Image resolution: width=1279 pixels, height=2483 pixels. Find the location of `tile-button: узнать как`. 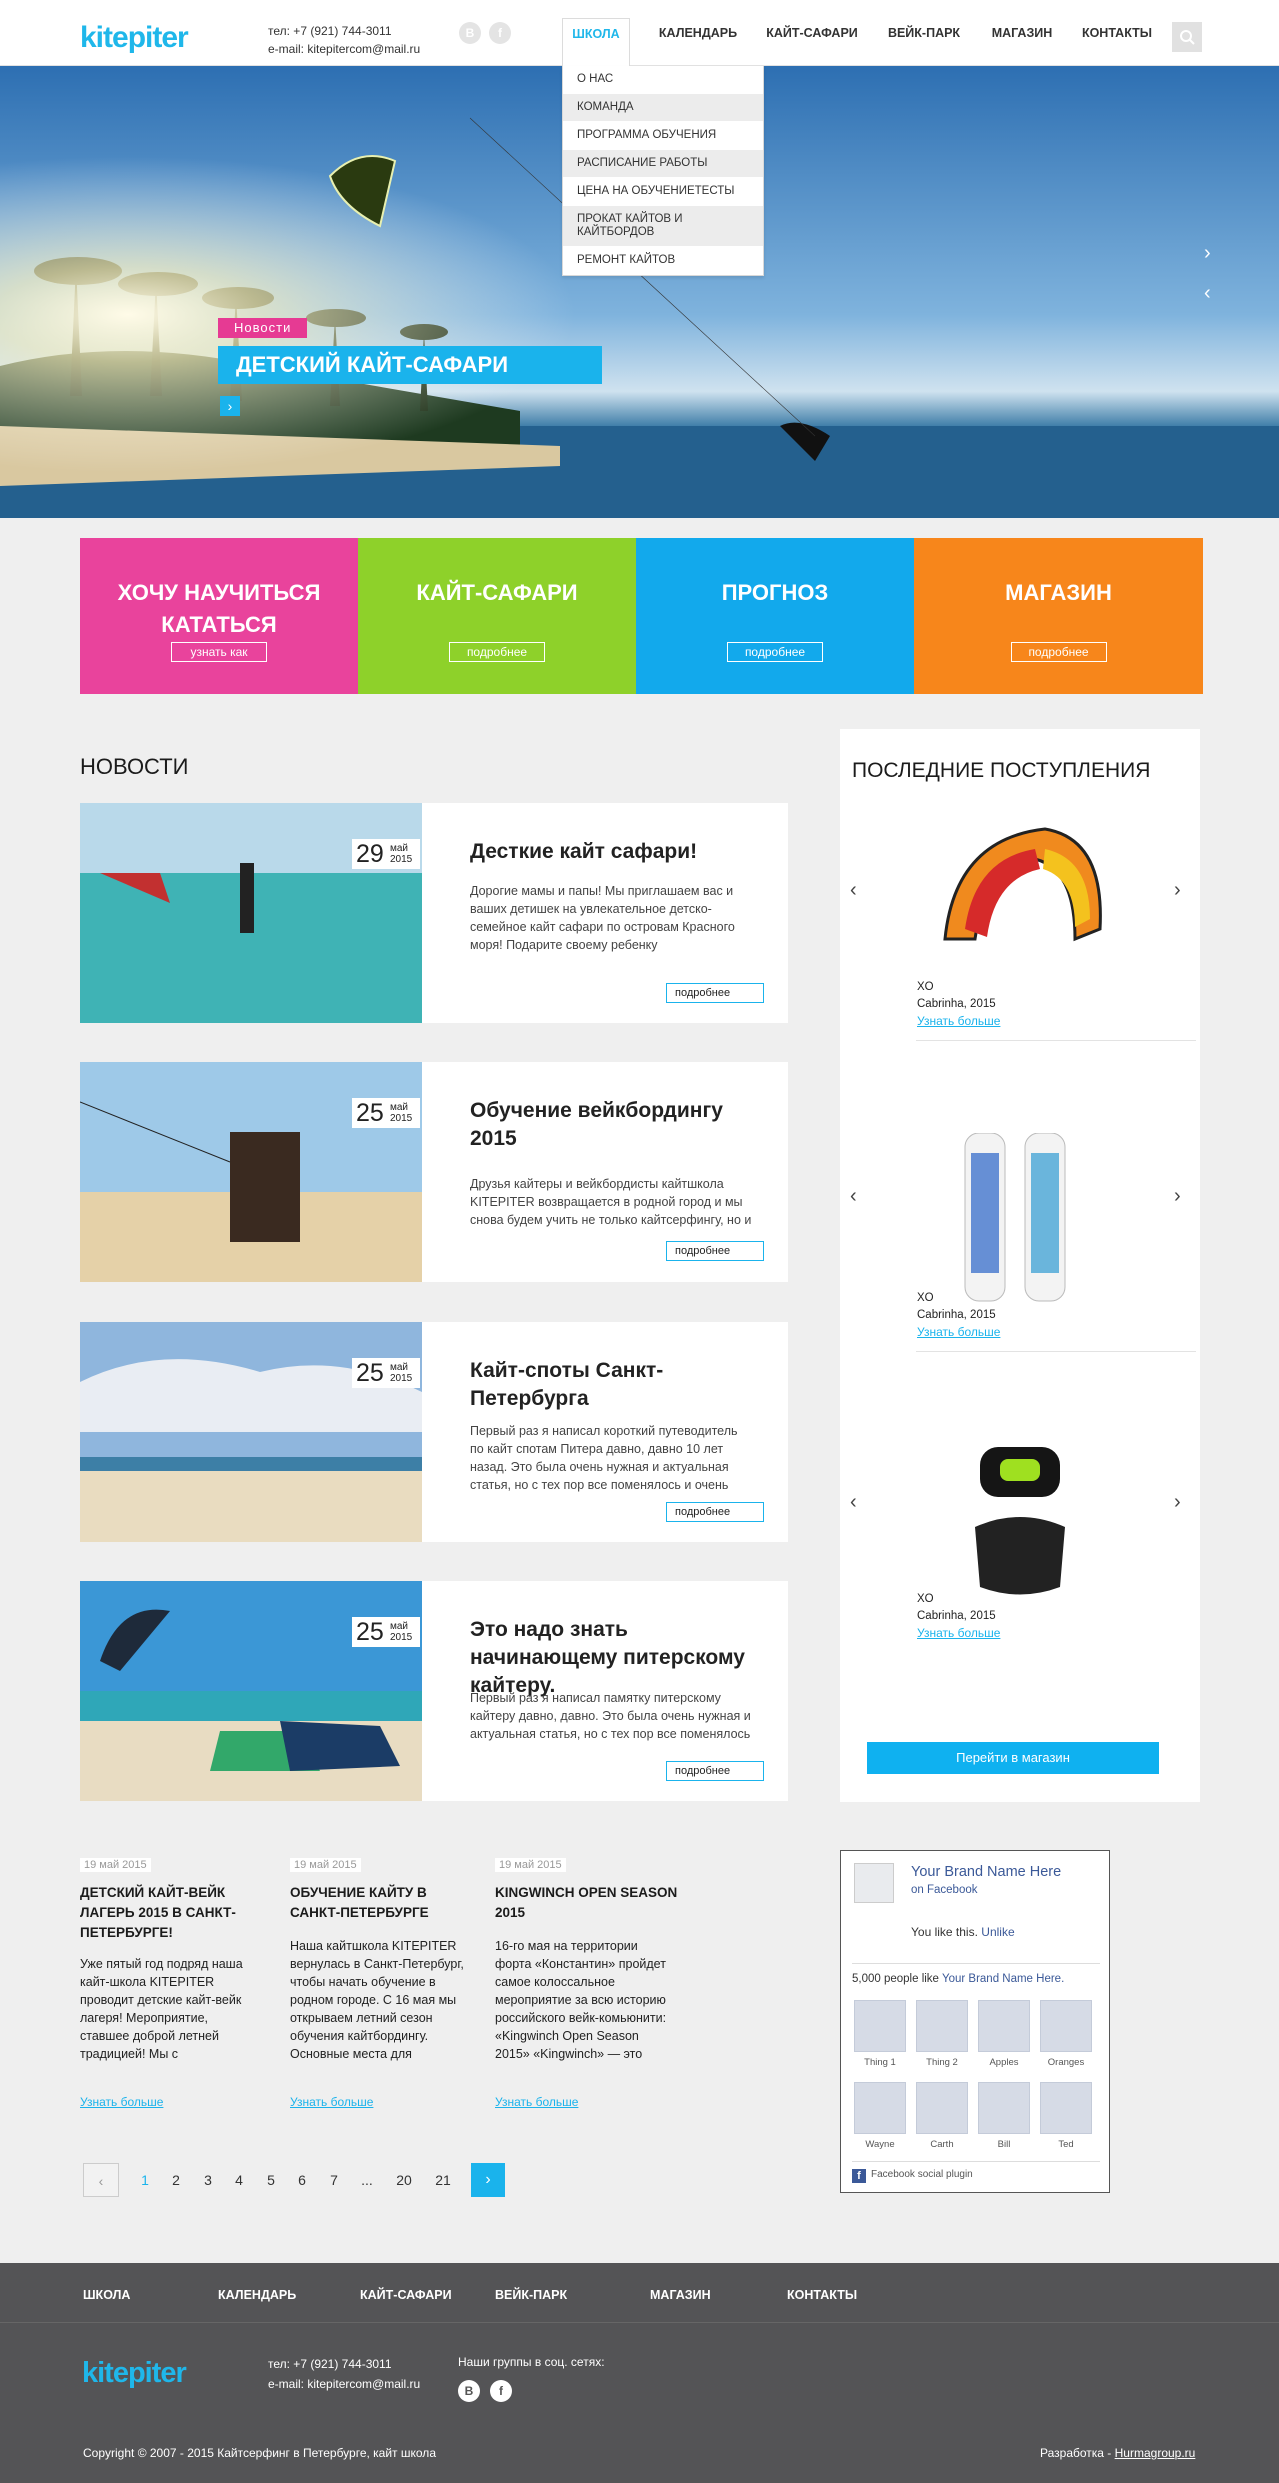

tile-button: узнать как is located at coordinates (219, 652).